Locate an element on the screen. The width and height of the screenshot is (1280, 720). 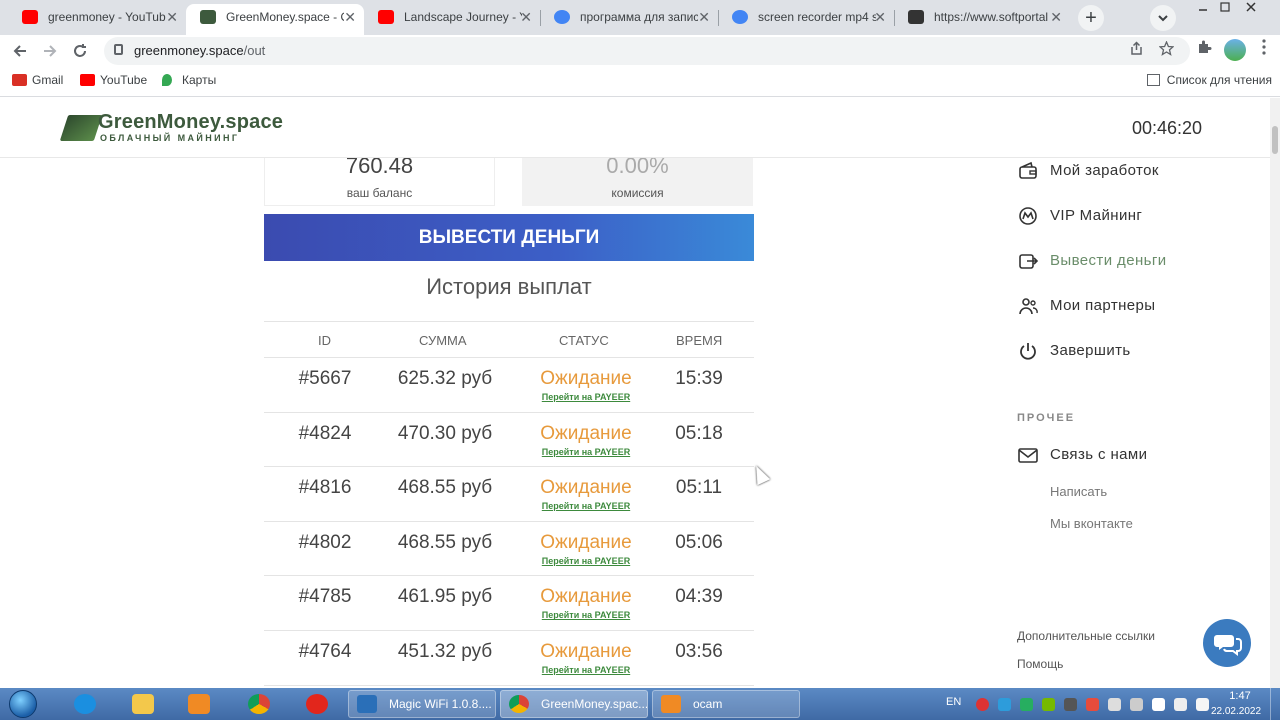
taskbar-task-ocam: ocam is located at coordinates (726, 704).